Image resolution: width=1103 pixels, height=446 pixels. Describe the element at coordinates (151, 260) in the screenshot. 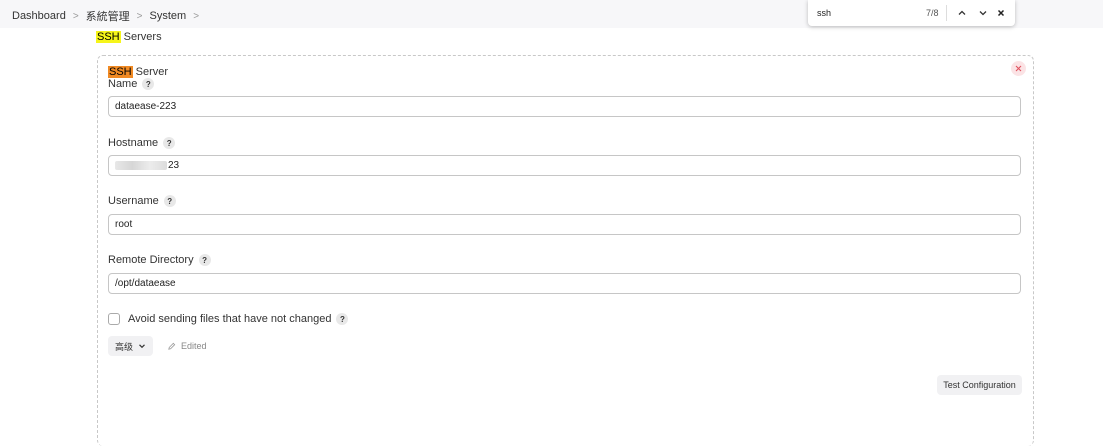

I see `remote-directory-label-text: Remote Directory` at that location.